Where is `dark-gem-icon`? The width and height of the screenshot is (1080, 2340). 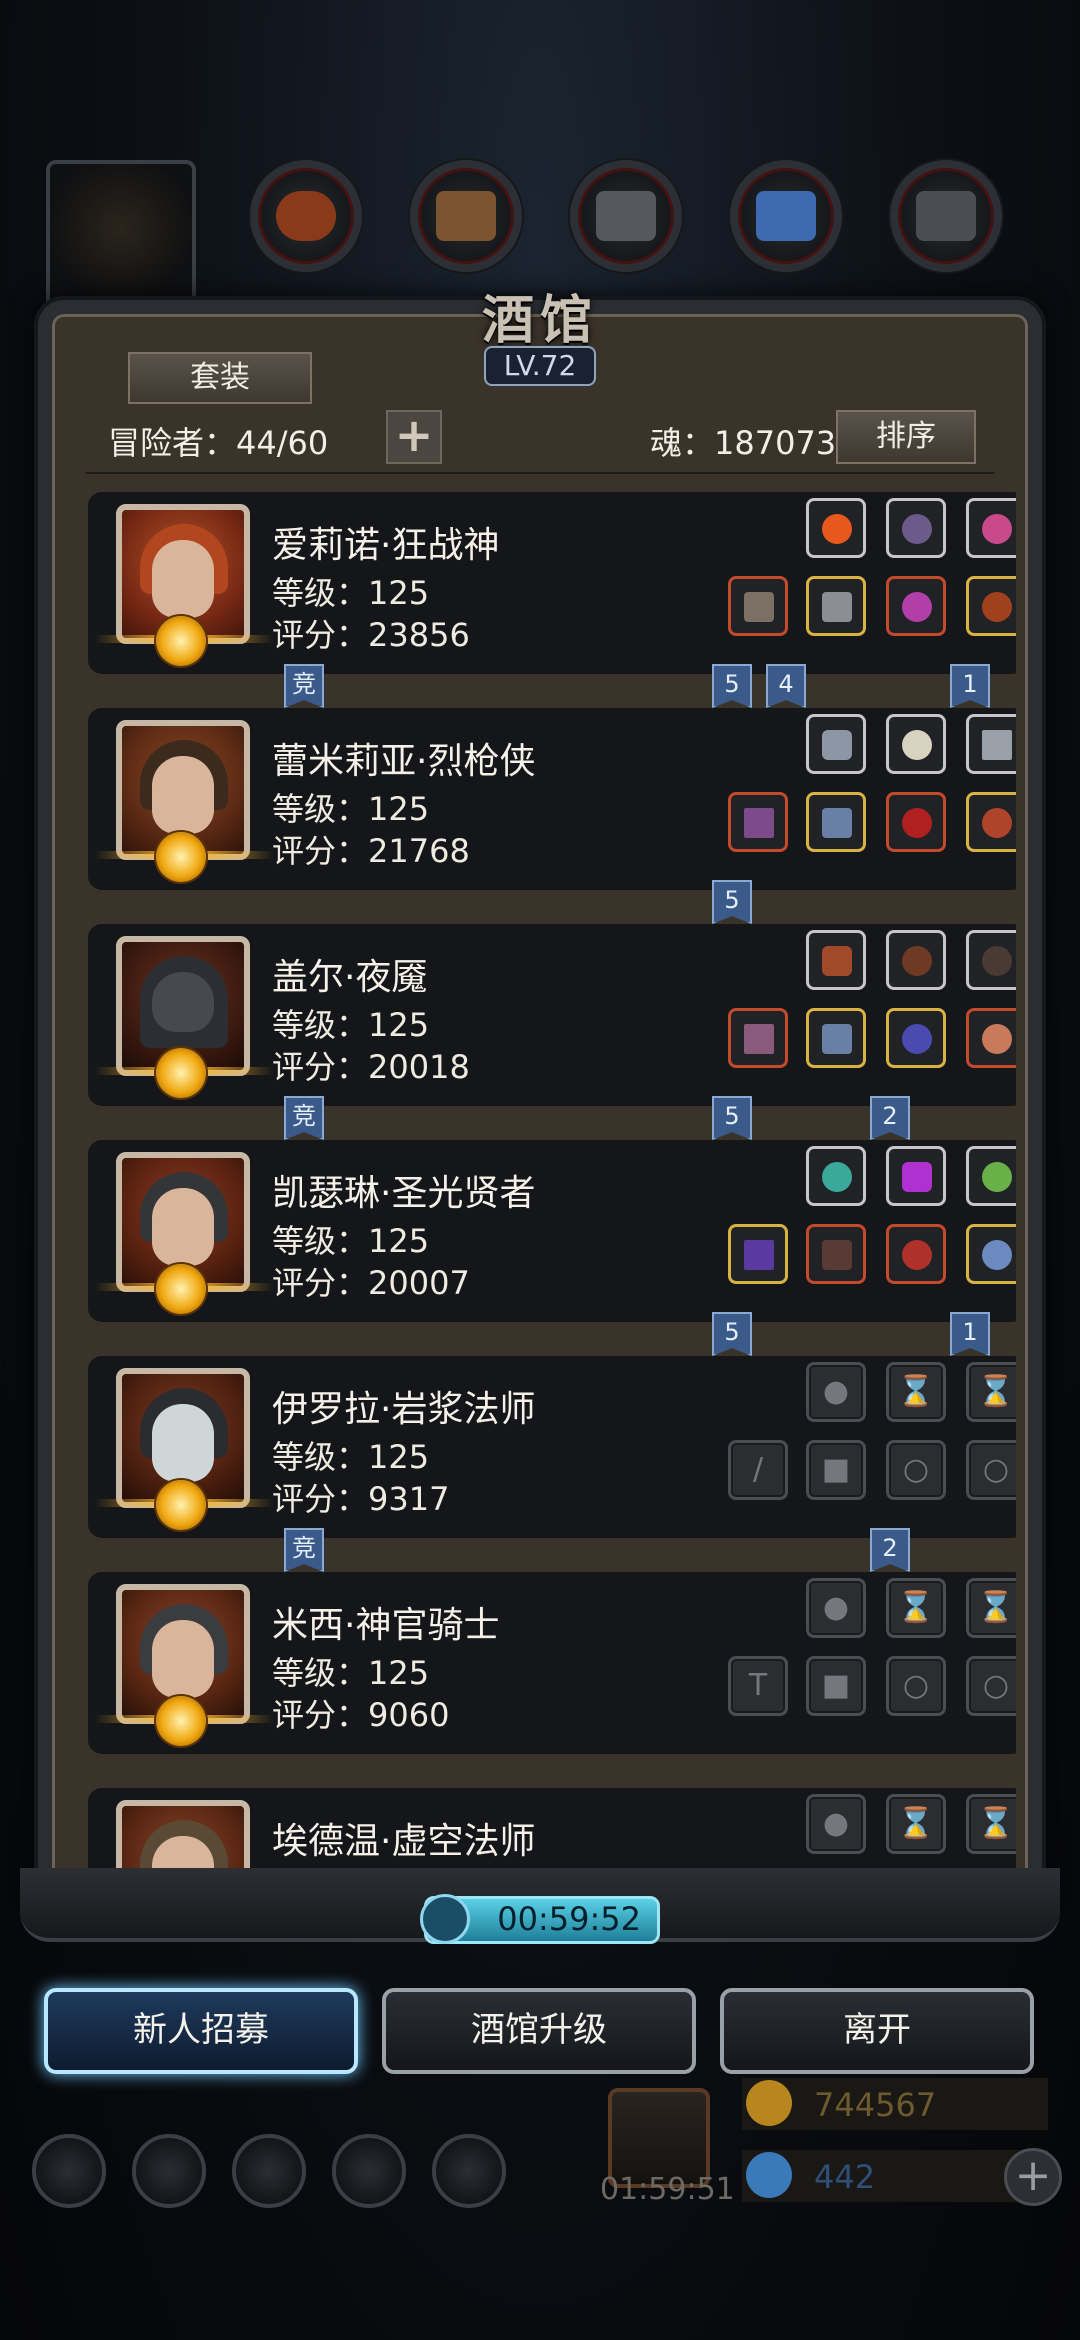 dark-gem-icon is located at coordinates (917, 529).